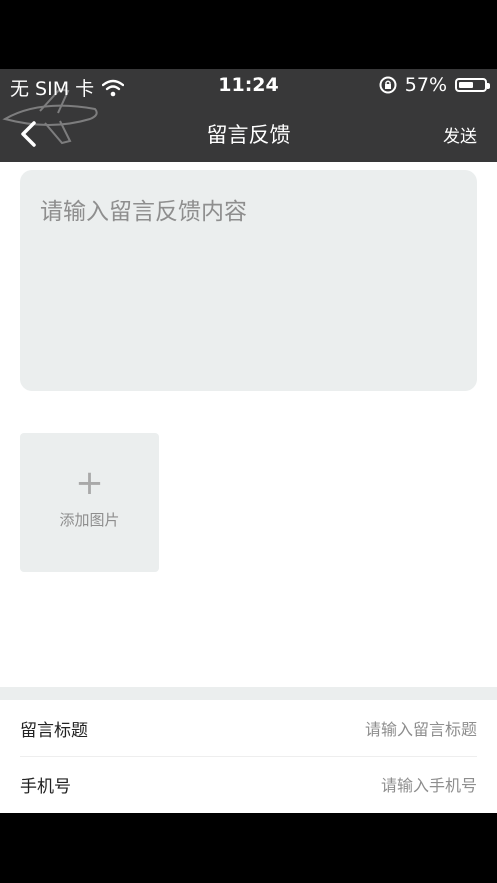 This screenshot has height=883, width=497. I want to click on title-field-row: 留言标题 请输入留言标题, so click(248, 728).